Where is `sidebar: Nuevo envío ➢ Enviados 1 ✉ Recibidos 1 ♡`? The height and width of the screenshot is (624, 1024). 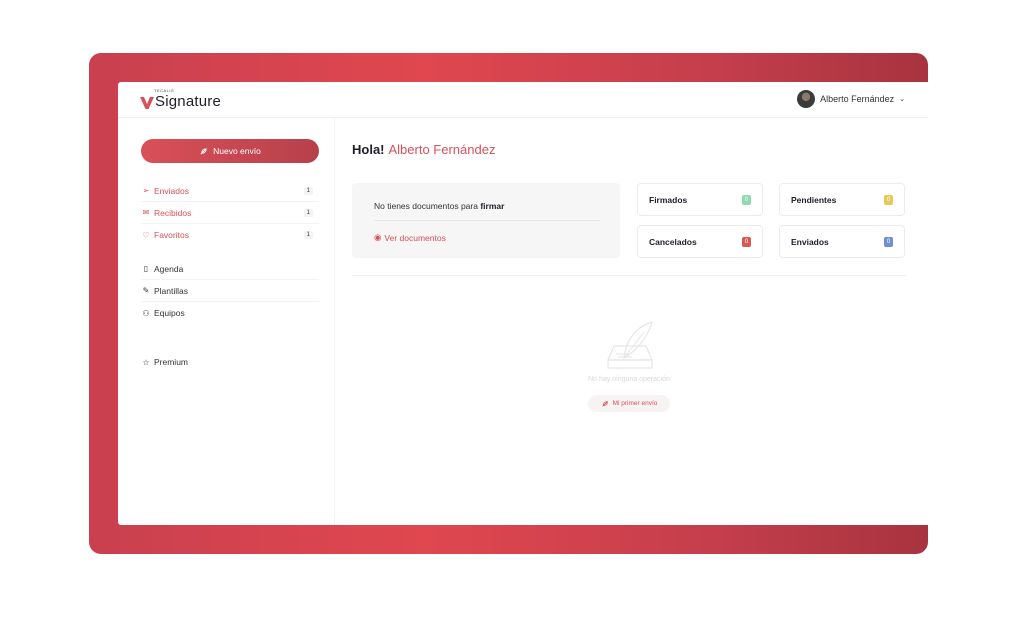 sidebar: Nuevo envío ➢ Enviados 1 ✉ Recibidos 1 ♡ is located at coordinates (226, 321).